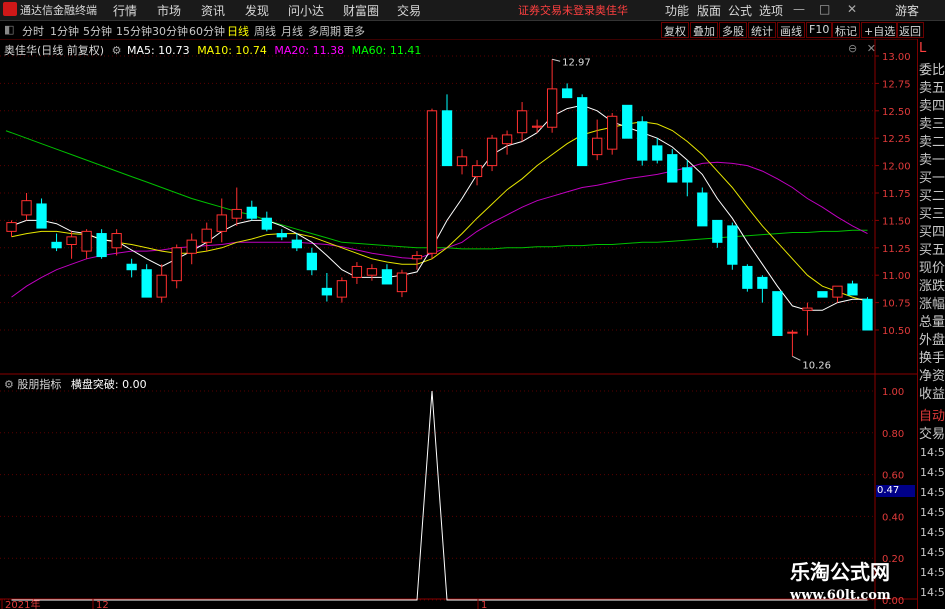 The image size is (945, 609). I want to click on side-item-sell2: 卖二, so click(932, 142).